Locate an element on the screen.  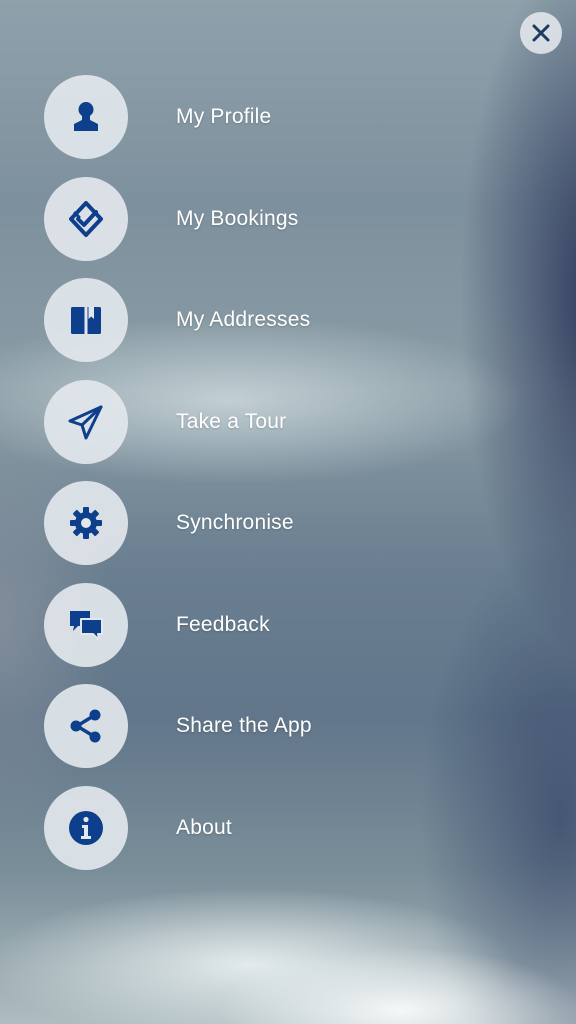
menu-item-synchronise: Synchronise is located at coordinates (310, 523).